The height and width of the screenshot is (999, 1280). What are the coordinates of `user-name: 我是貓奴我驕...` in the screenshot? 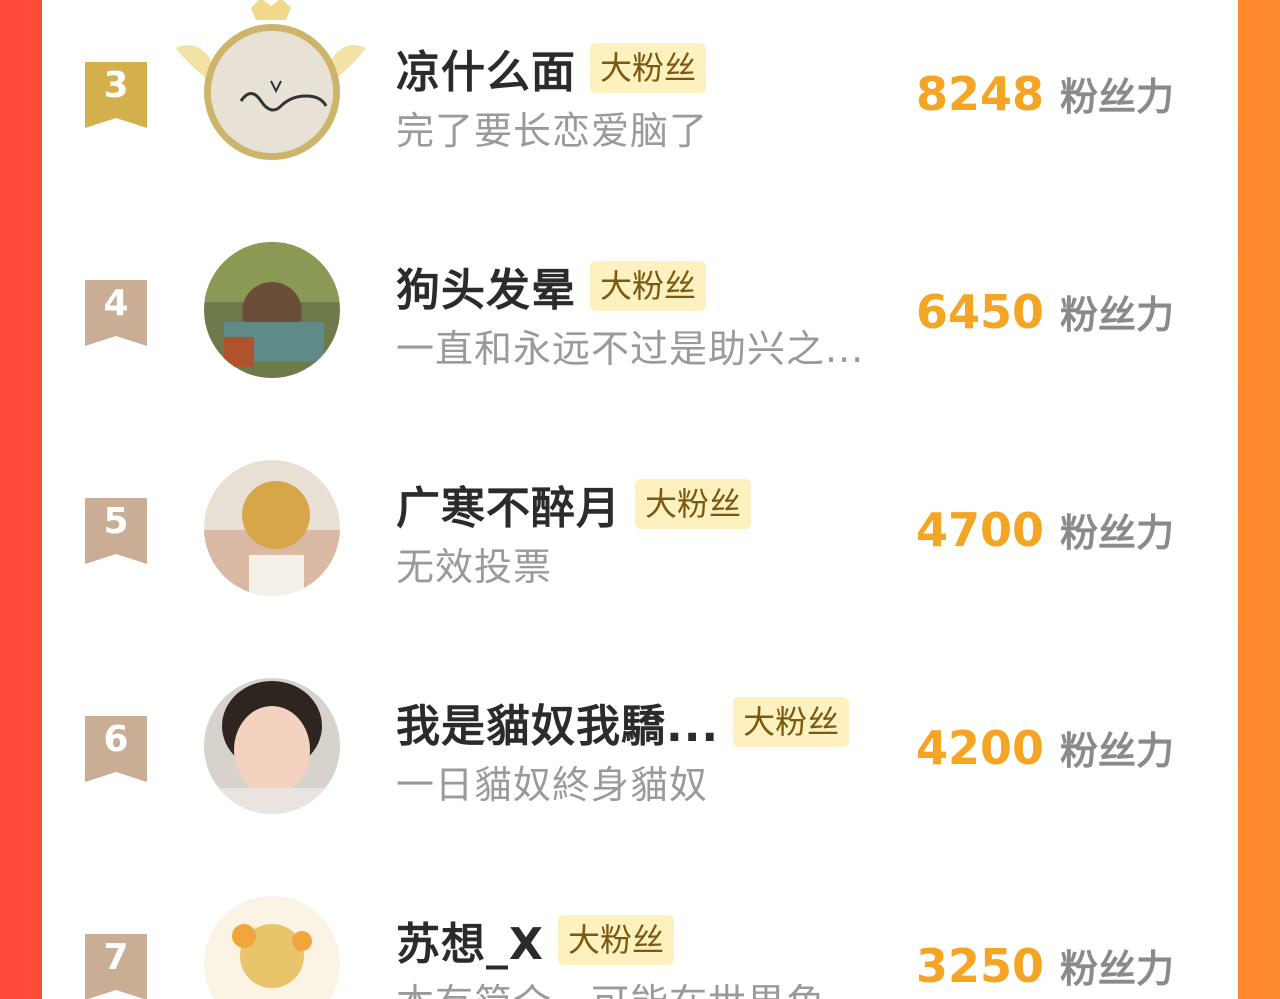 It's located at (557, 722).